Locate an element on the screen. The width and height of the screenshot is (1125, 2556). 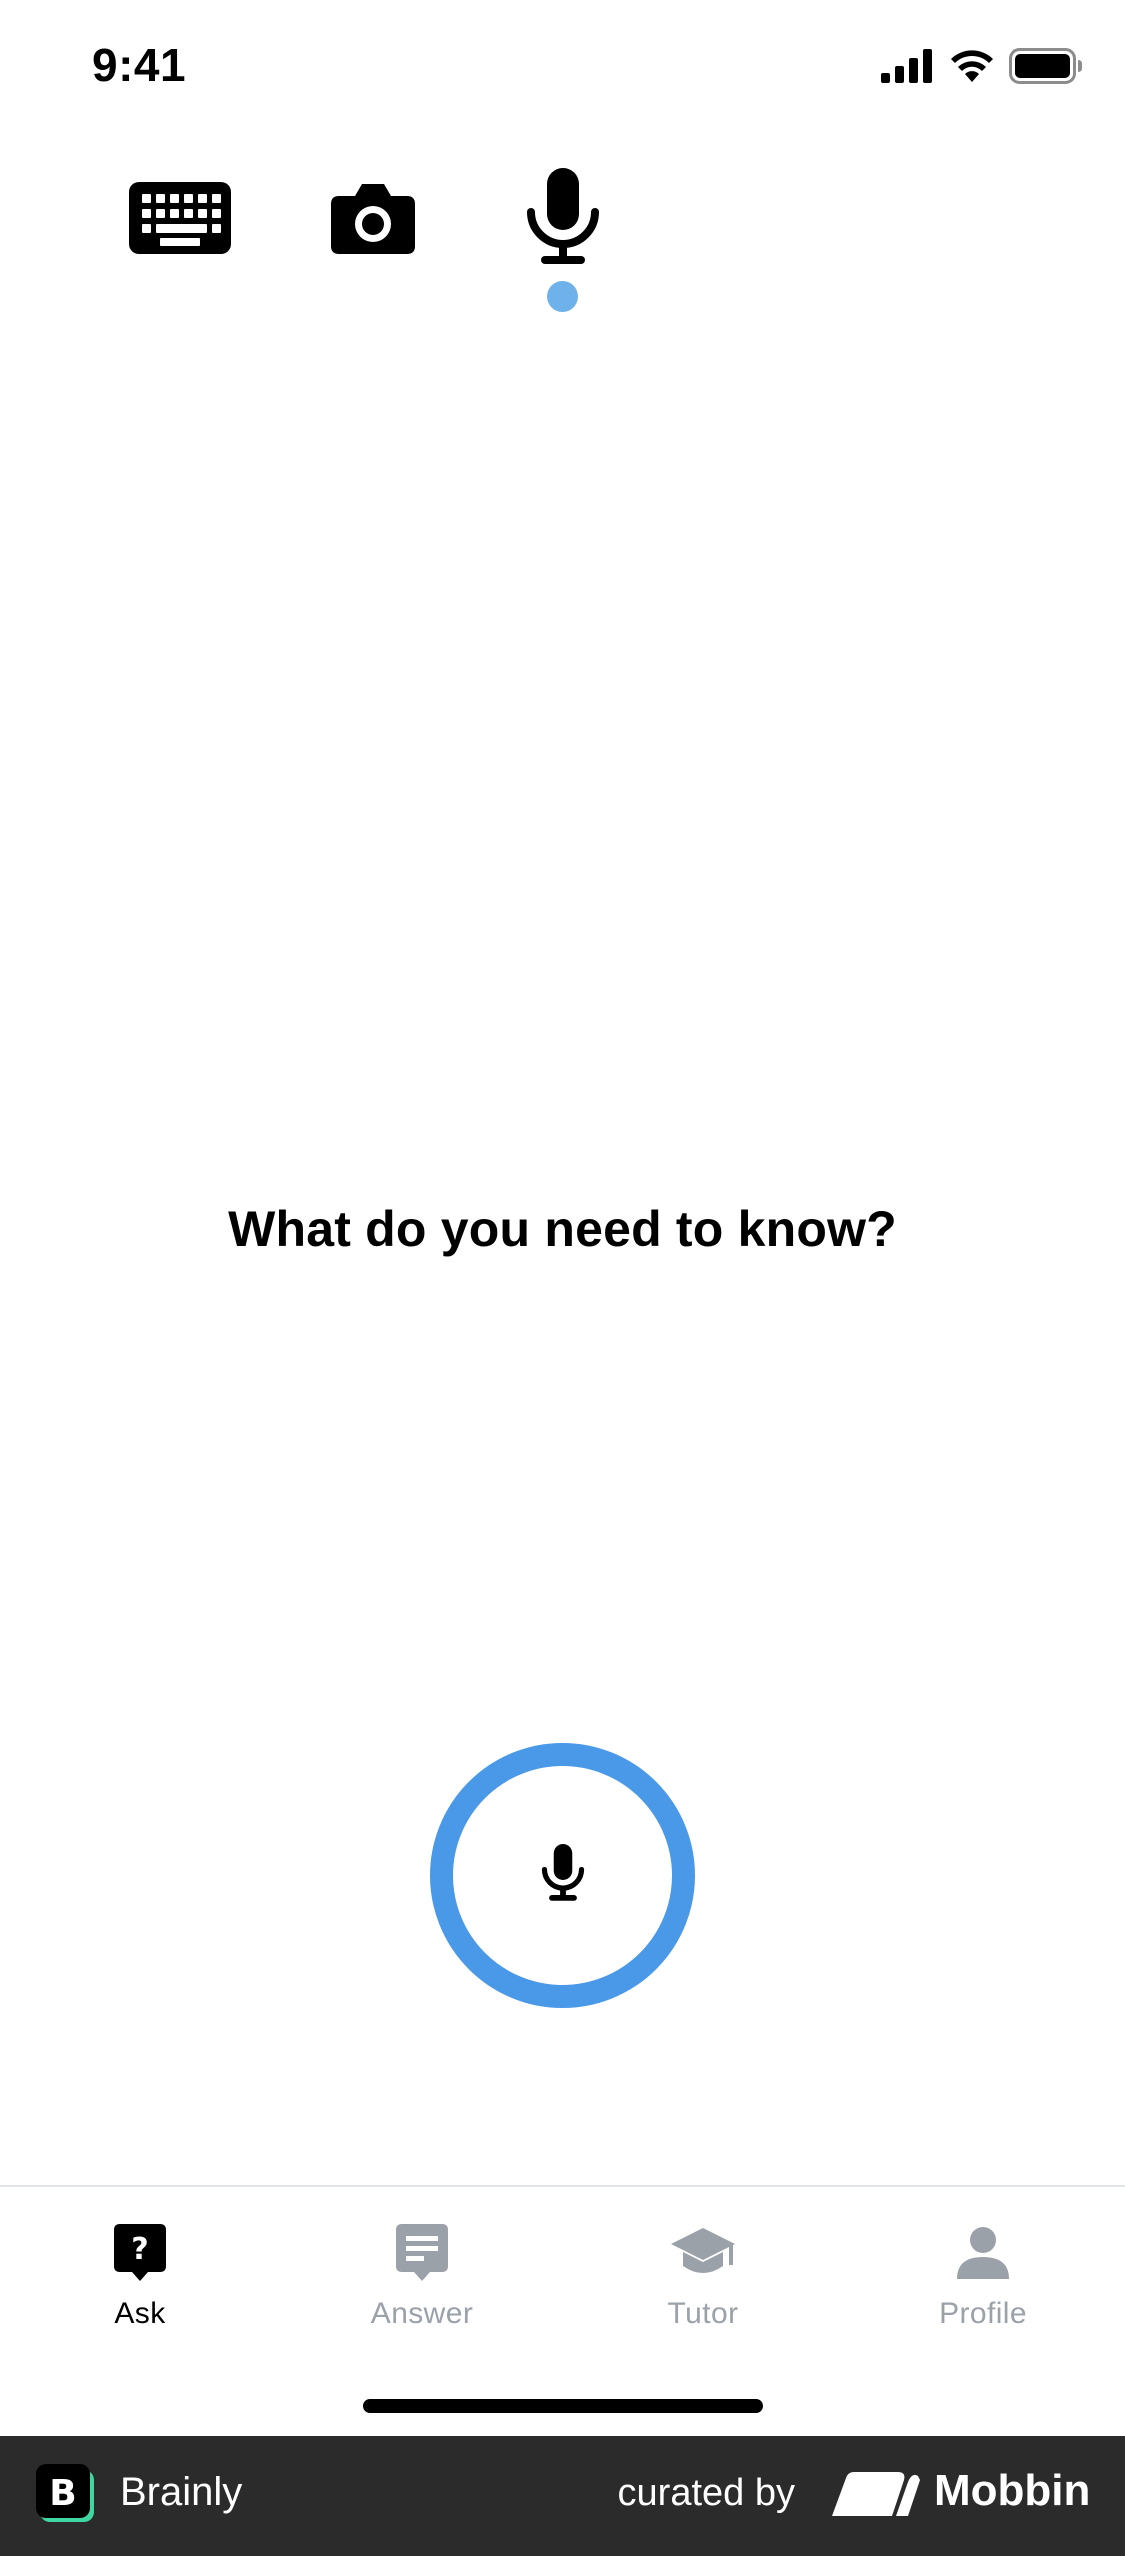
selected-mode-indicator is located at coordinates (562, 296).